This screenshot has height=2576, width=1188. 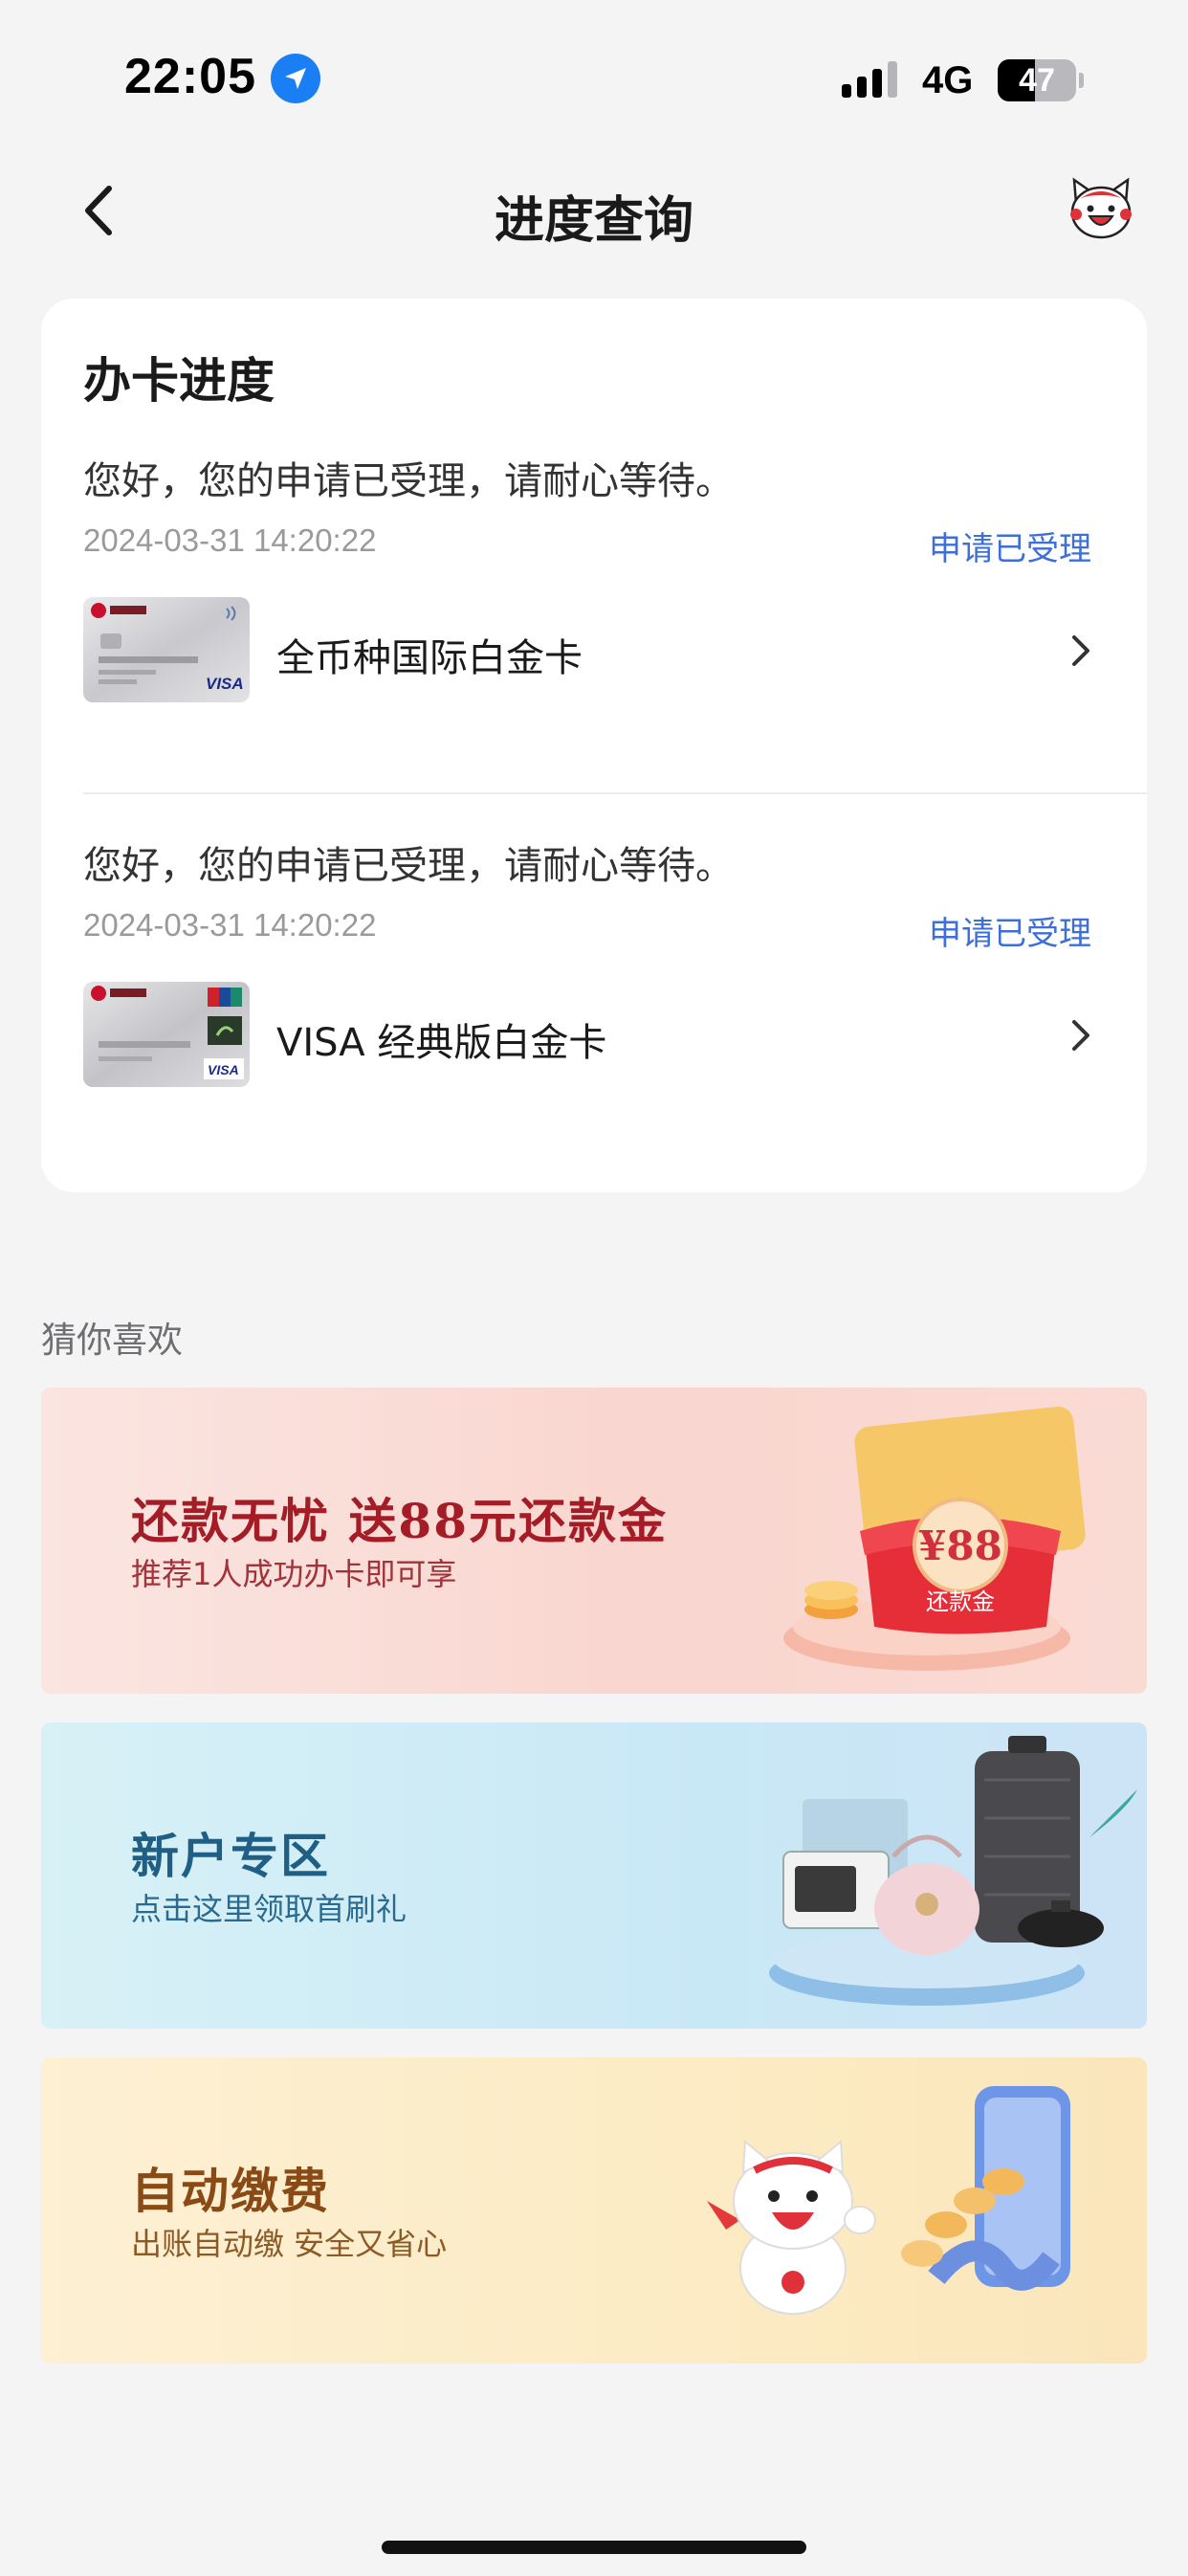 What do you see at coordinates (593, 221) in the screenshot?
I see `page-title: 进度查询` at bounding box center [593, 221].